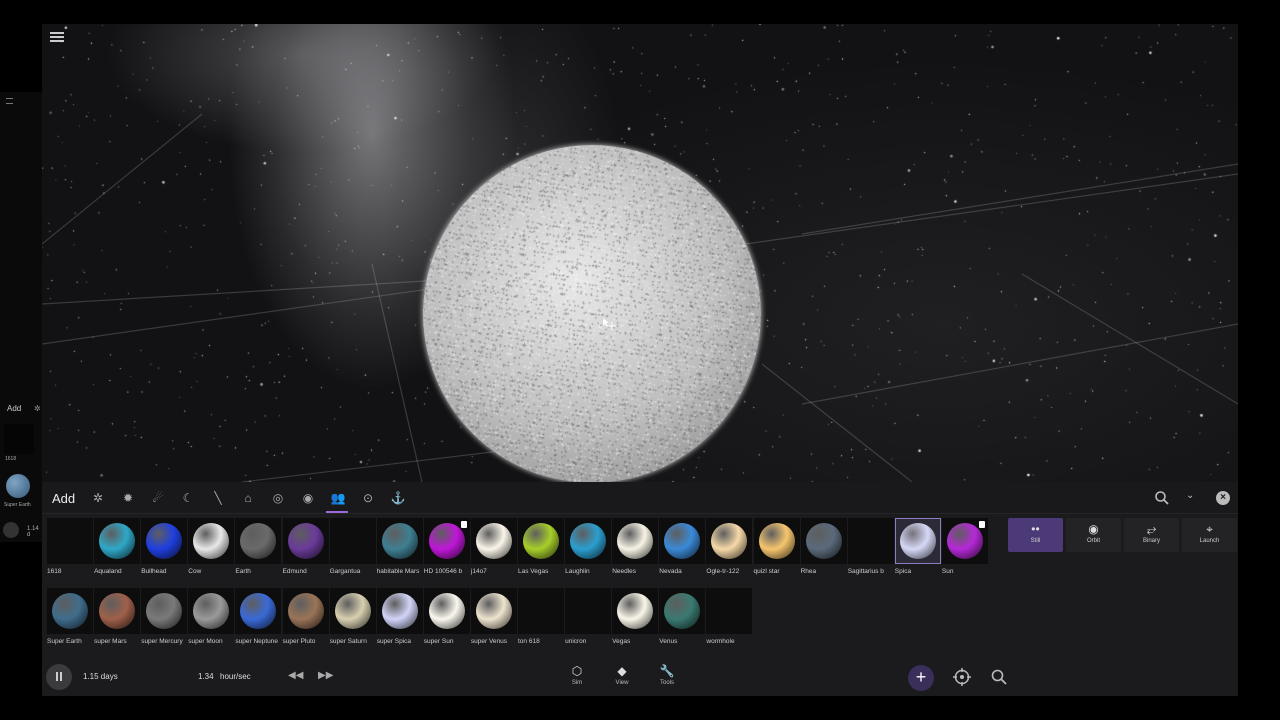 The width and height of the screenshot is (1280, 720). What do you see at coordinates (98, 498) in the screenshot?
I see `category-galaxy-icon: ✲` at bounding box center [98, 498].